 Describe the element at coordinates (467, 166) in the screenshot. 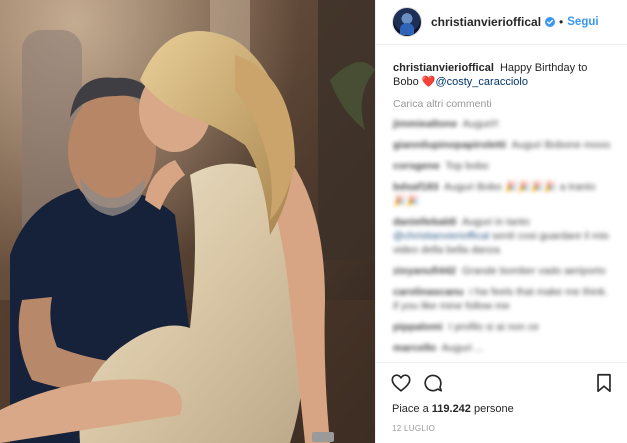

I see `comment-text: Top bobo` at that location.